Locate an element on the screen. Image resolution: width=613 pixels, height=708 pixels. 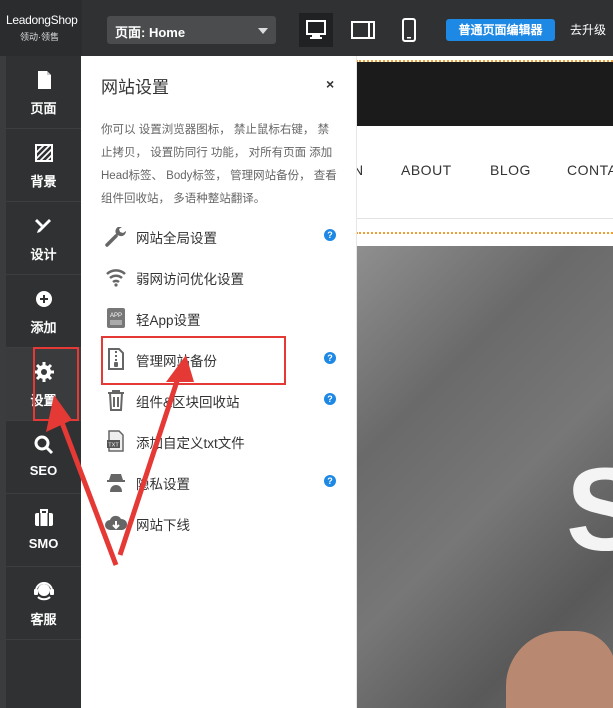
preview-header-bar is located at coordinates (484, 94).